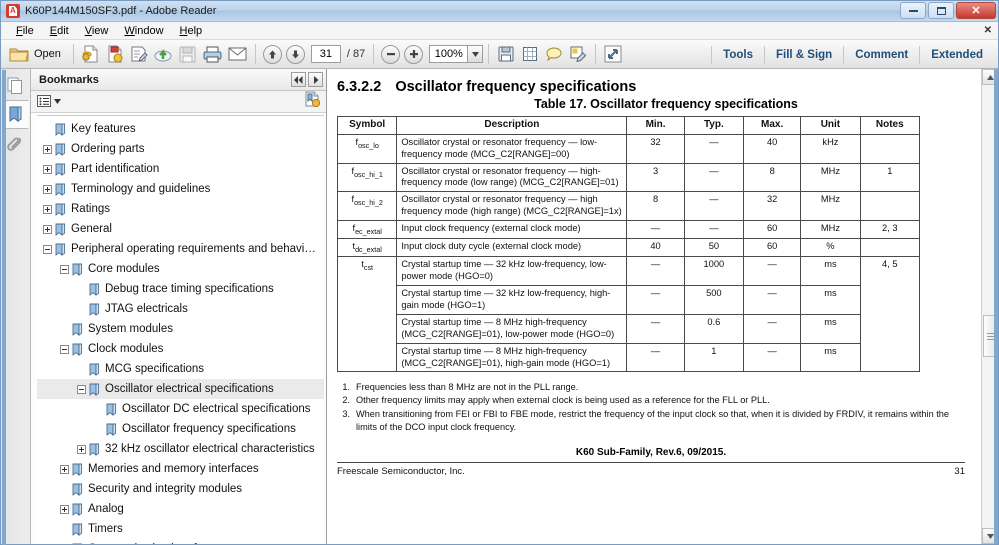 The width and height of the screenshot is (999, 545). What do you see at coordinates (180, 309) in the screenshot?
I see `bookmark-item: JTAG electricals` at bounding box center [180, 309].